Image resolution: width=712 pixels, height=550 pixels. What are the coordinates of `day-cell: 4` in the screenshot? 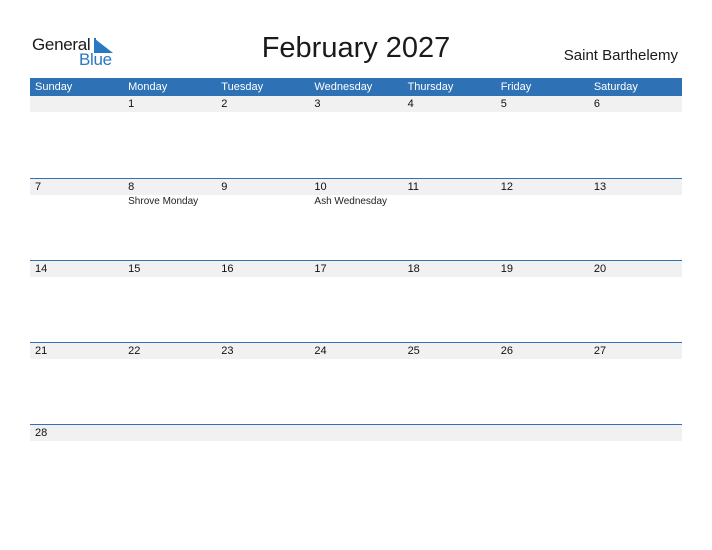 It's located at (449, 137).